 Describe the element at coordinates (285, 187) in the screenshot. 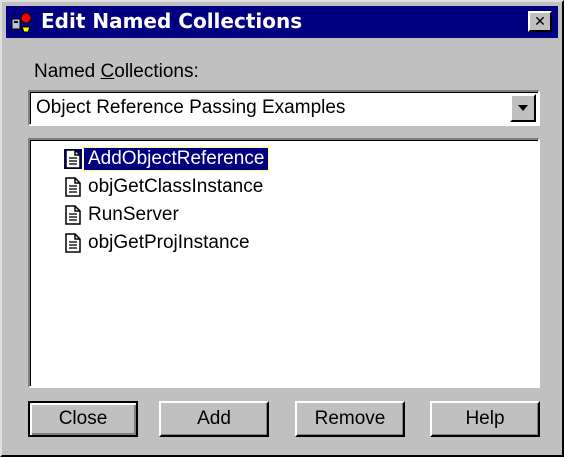

I see `list-item: objGetClassInstance` at that location.